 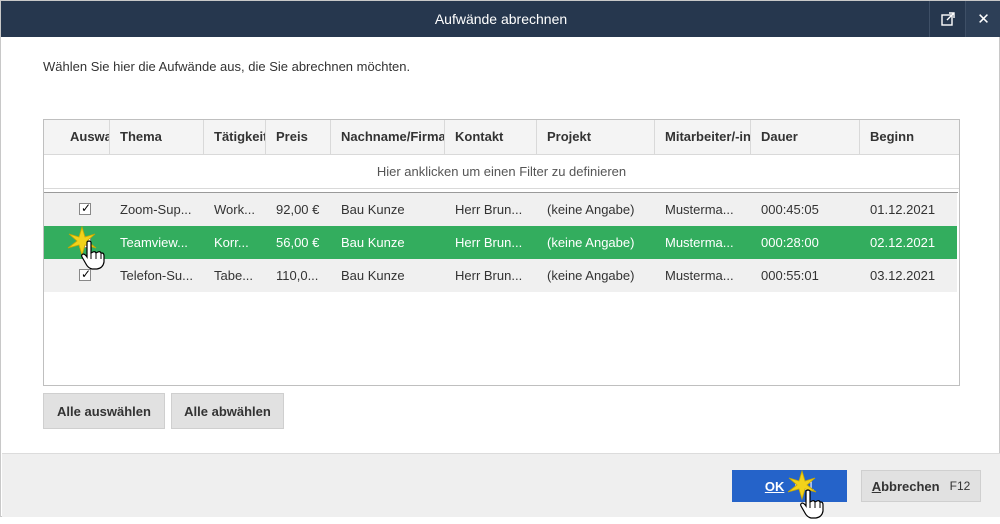 I want to click on cell-dauer: 000:28:00, so click(x=790, y=242).